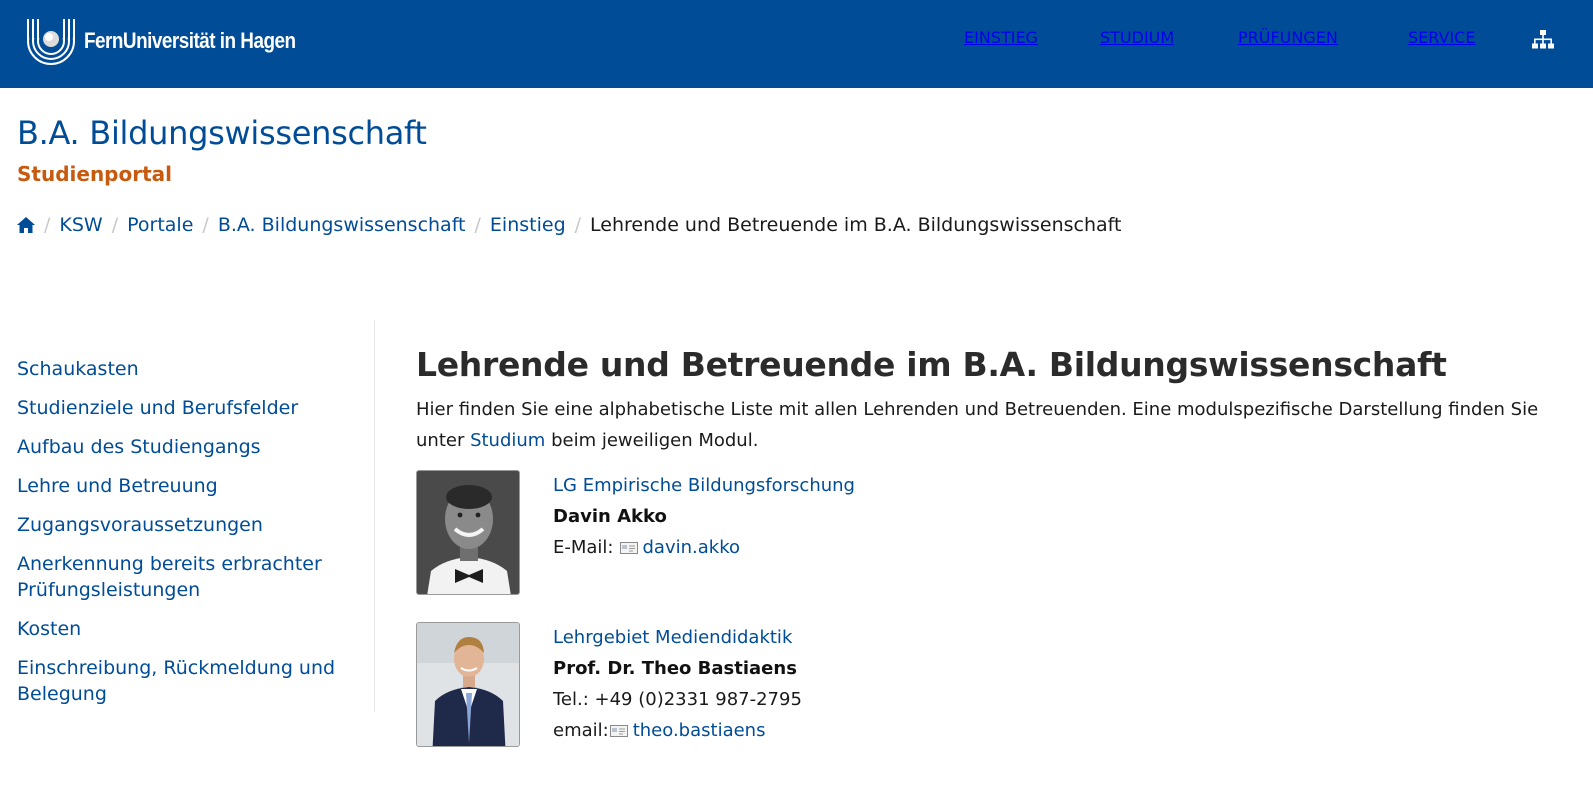 The image size is (1593, 800). I want to click on home-icon, so click(26, 225).